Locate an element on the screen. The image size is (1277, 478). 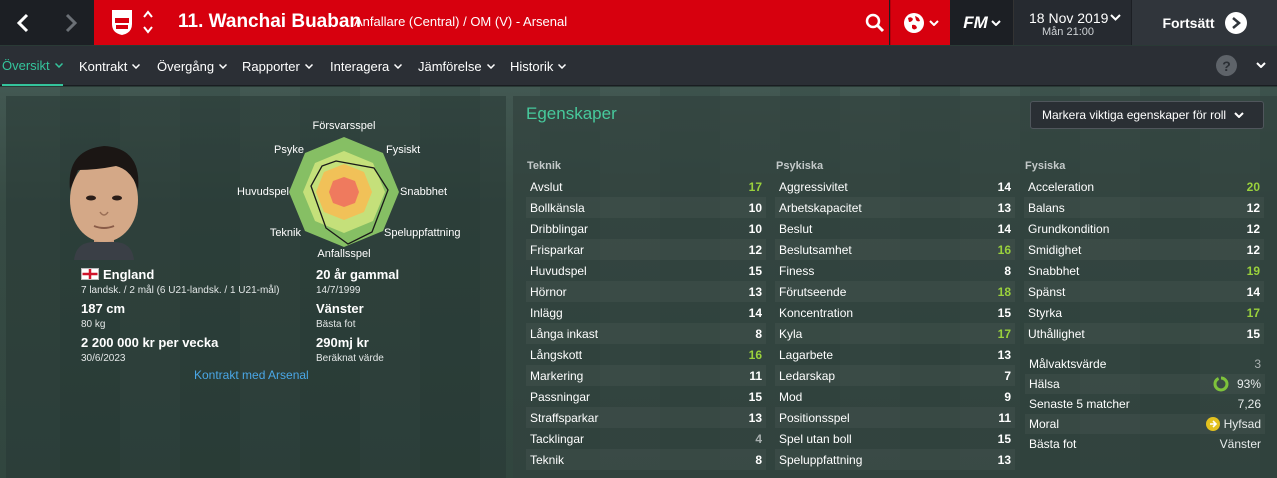
fm-menu-button: FM is located at coordinates (982, 22).